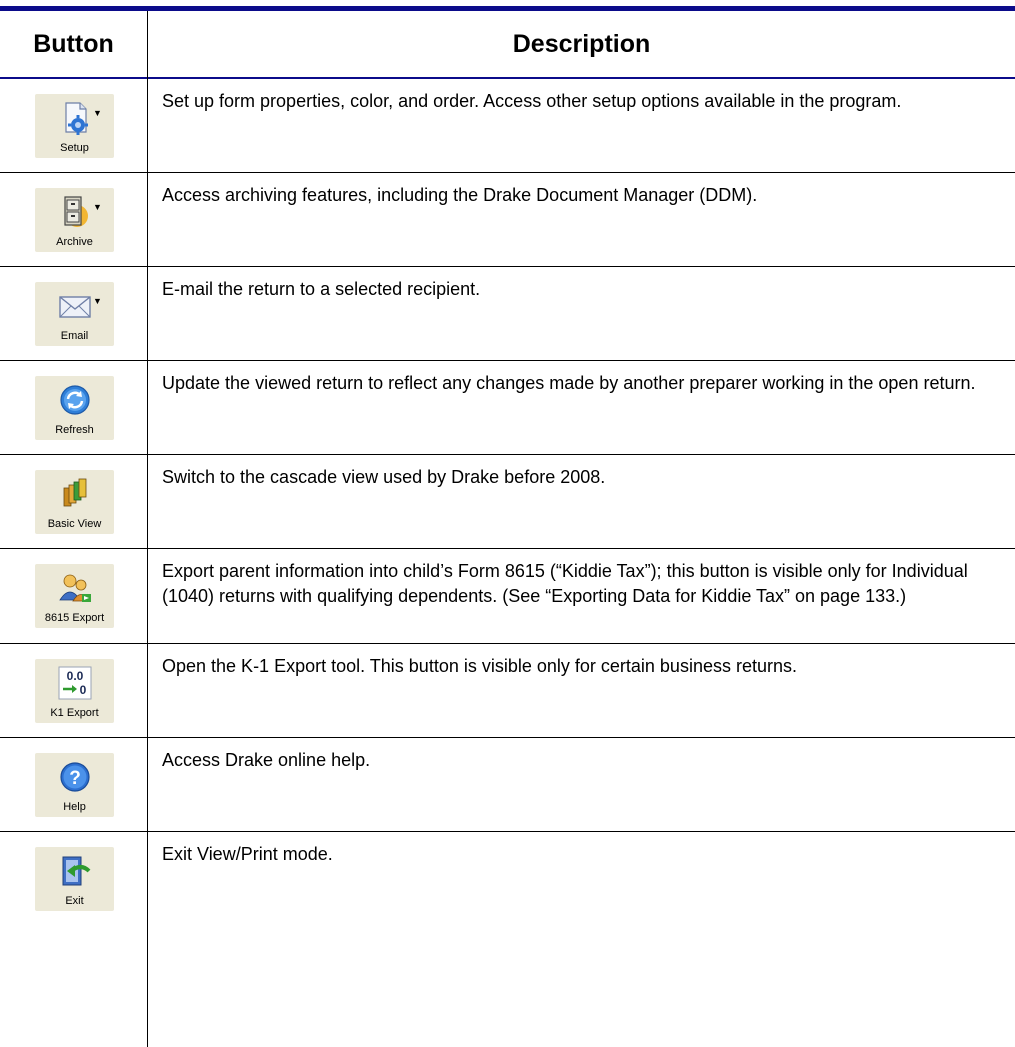  Describe the element at coordinates (74, 242) in the screenshot. I see `button-caption: Archive` at that location.